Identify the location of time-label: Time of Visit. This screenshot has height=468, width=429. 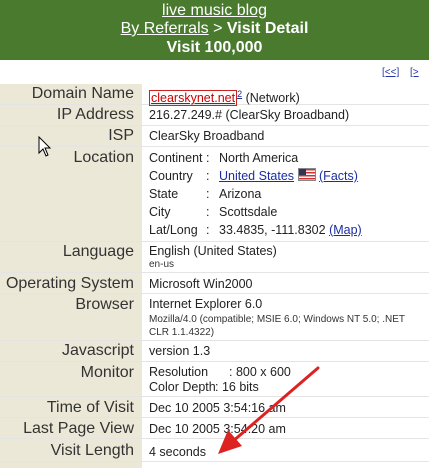
(90, 407).